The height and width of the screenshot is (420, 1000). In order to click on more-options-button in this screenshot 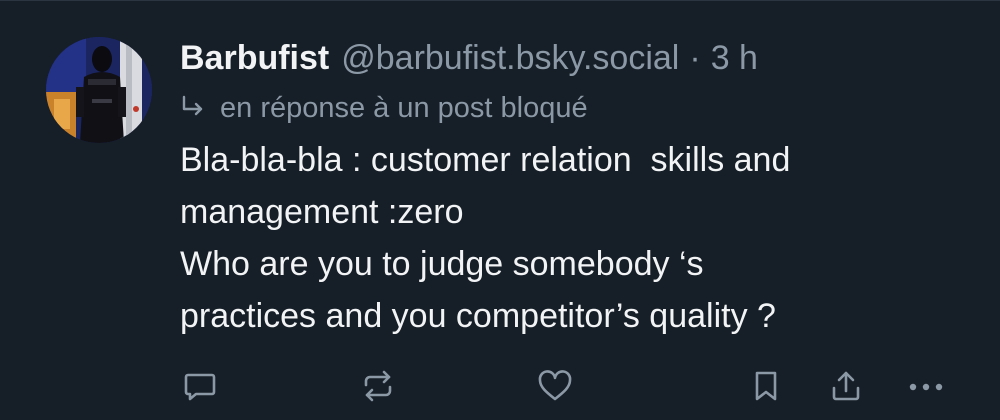, I will do `click(926, 386)`.